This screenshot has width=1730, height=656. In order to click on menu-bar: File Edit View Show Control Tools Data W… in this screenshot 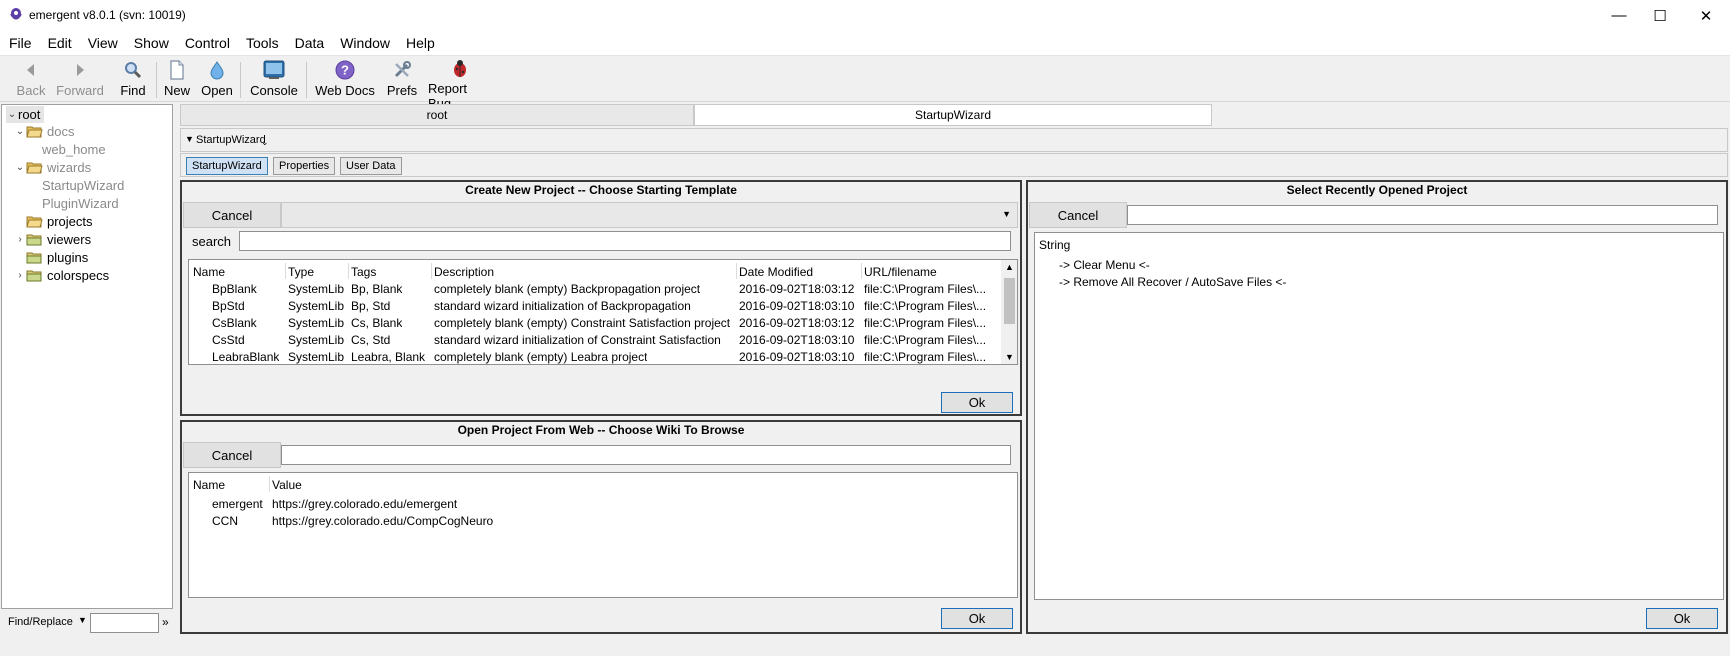, I will do `click(865, 43)`.